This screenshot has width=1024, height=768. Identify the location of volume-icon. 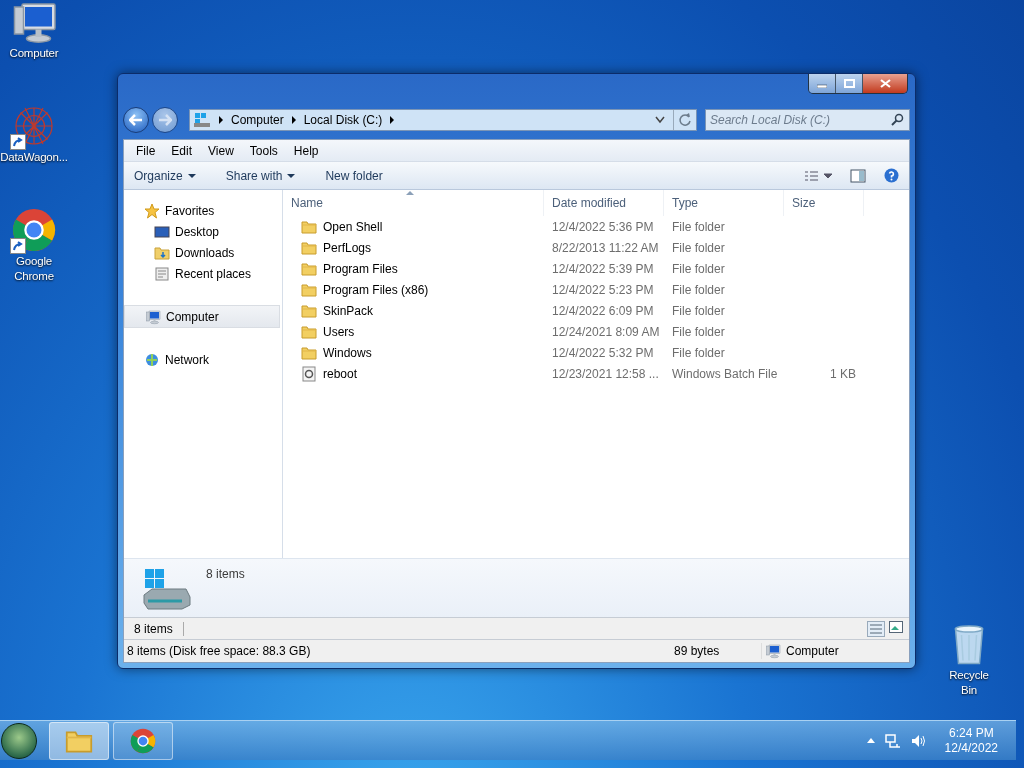
(918, 740).